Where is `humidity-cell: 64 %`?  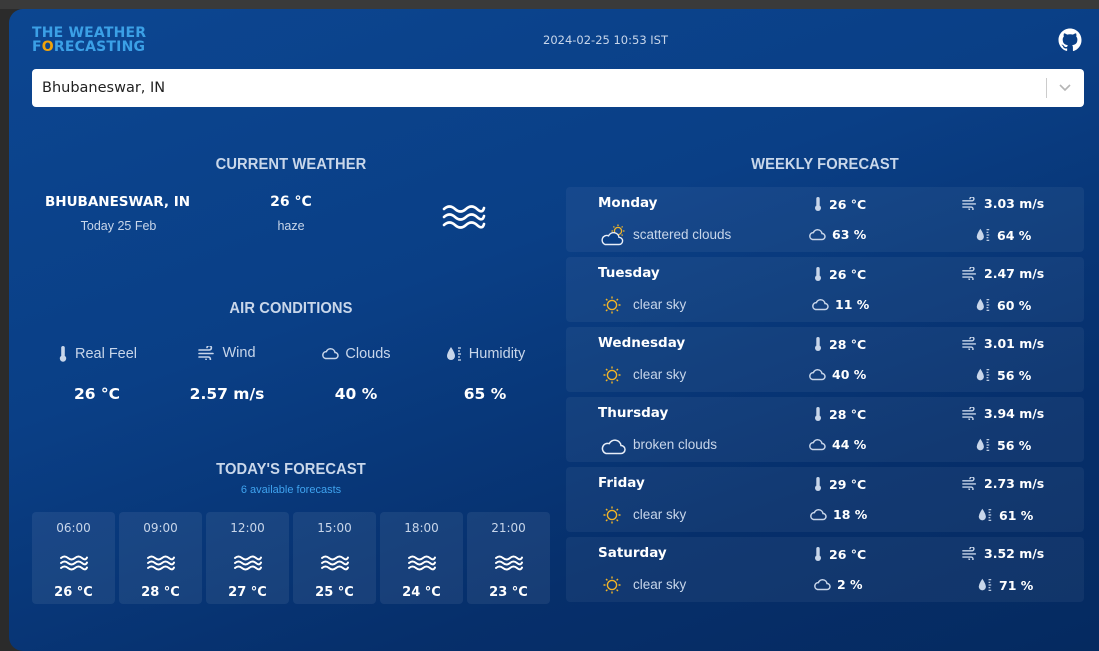 humidity-cell: 64 % is located at coordinates (1003, 235).